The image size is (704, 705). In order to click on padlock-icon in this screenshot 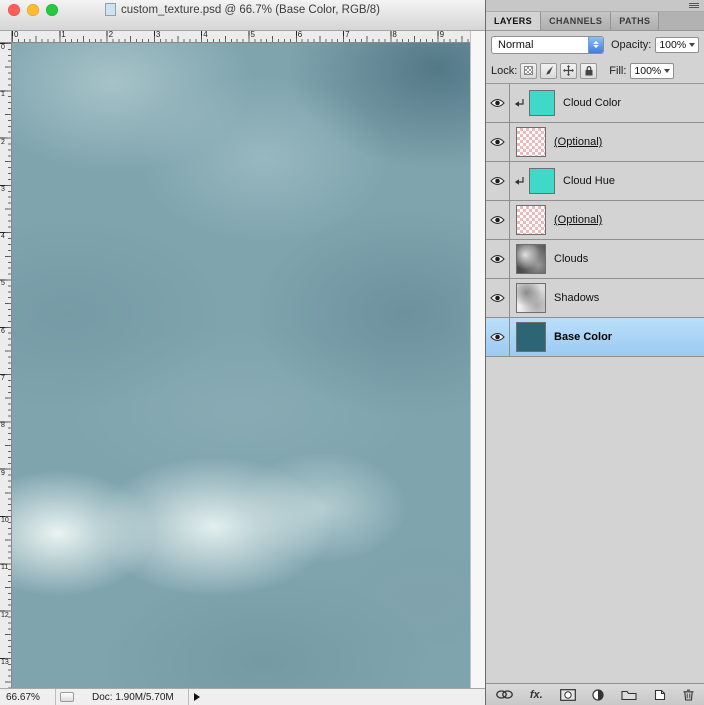, I will do `click(589, 71)`.